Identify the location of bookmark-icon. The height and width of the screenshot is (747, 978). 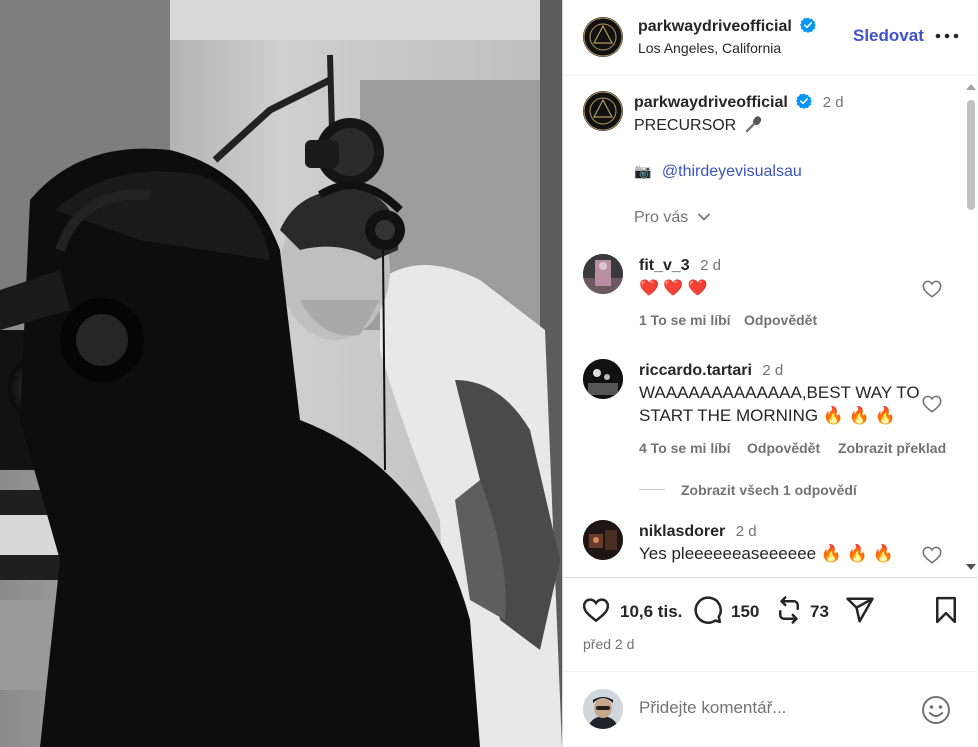
(946, 610).